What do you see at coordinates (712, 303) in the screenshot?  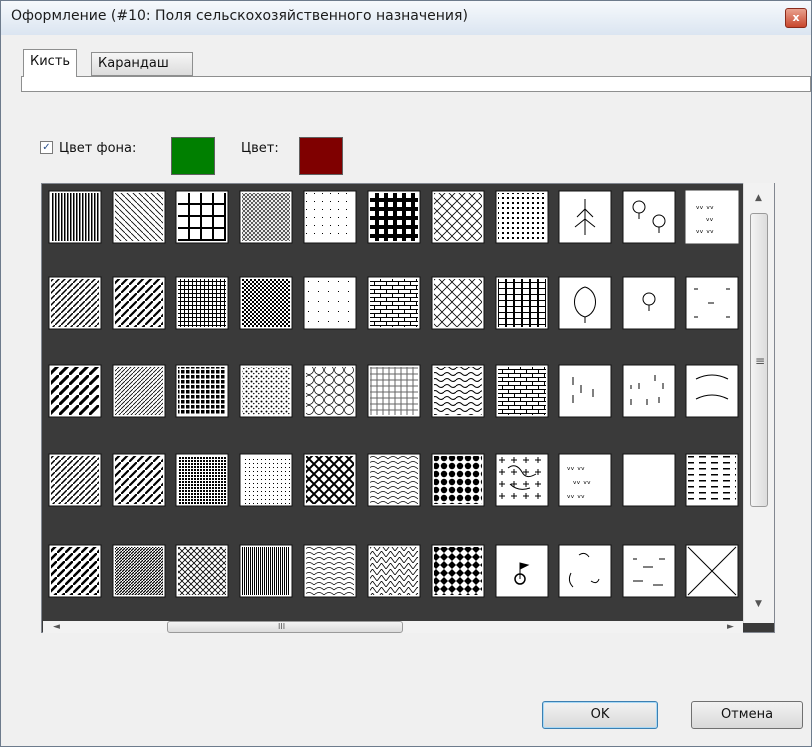 I see `pattern-grass-marks` at bounding box center [712, 303].